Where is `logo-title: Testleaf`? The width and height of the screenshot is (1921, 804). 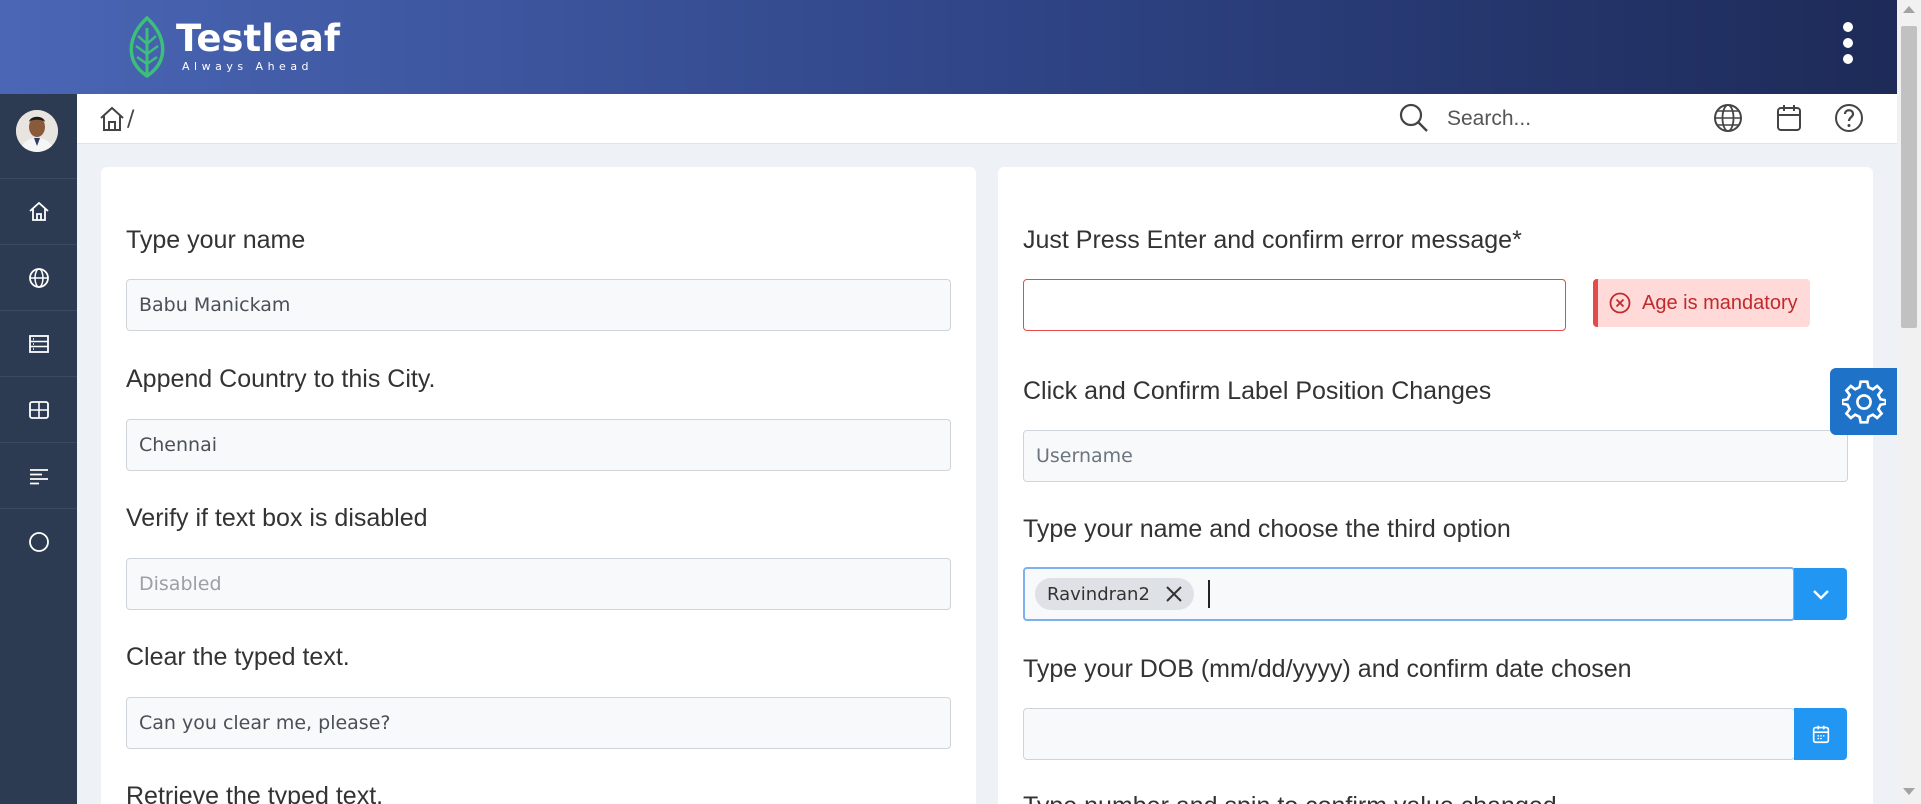
logo-title: Testleaf is located at coordinates (258, 38).